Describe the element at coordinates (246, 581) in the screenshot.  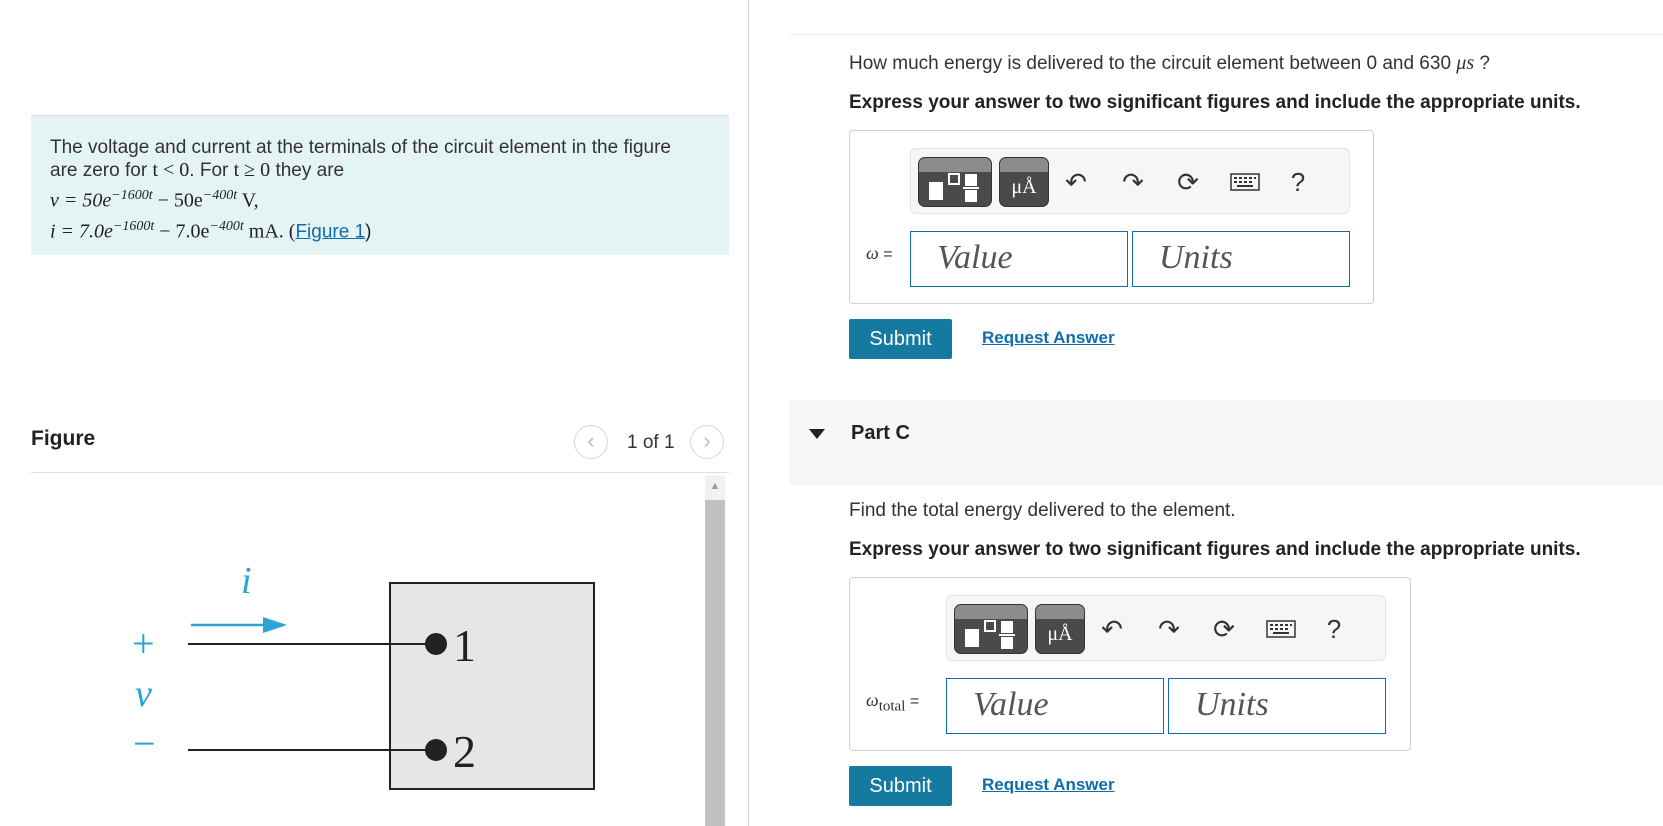
I see `current-label: i` at that location.